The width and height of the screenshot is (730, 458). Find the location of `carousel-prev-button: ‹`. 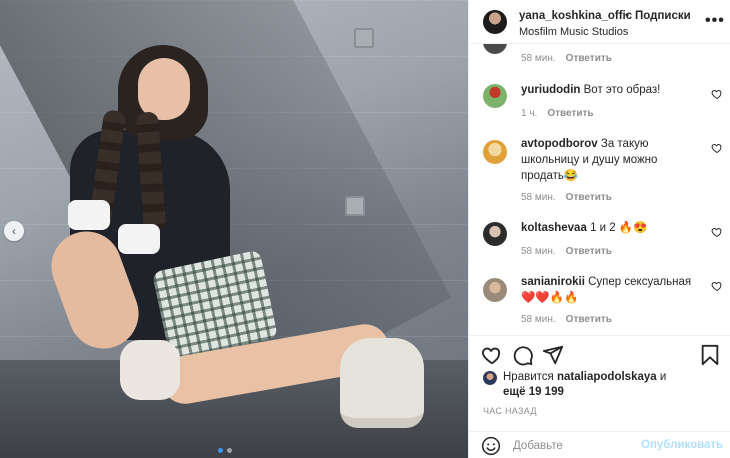

carousel-prev-button: ‹ is located at coordinates (14, 231).